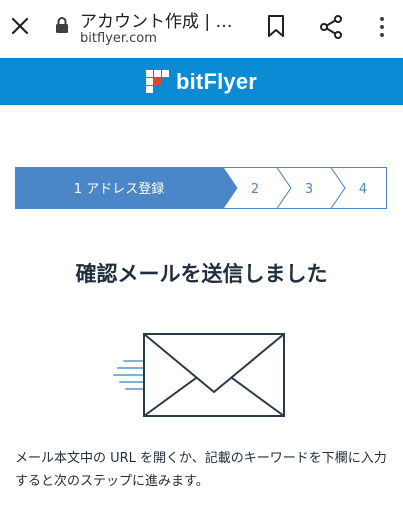 Image resolution: width=403 pixels, height=507 pixels. Describe the element at coordinates (157, 81) in the screenshot. I see `bitflyer-logo-icon` at that location.